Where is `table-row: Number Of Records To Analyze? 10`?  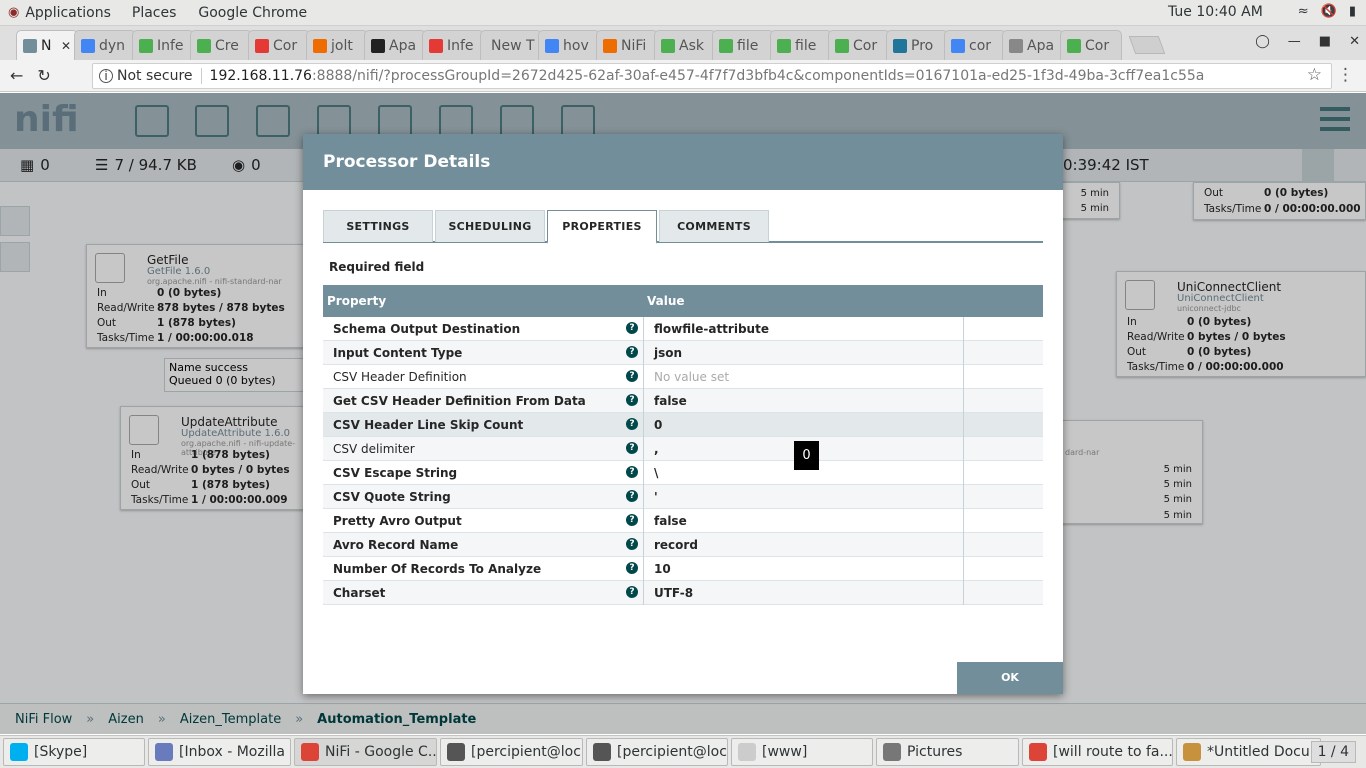 table-row: Number Of Records To Analyze? 10 is located at coordinates (683, 569).